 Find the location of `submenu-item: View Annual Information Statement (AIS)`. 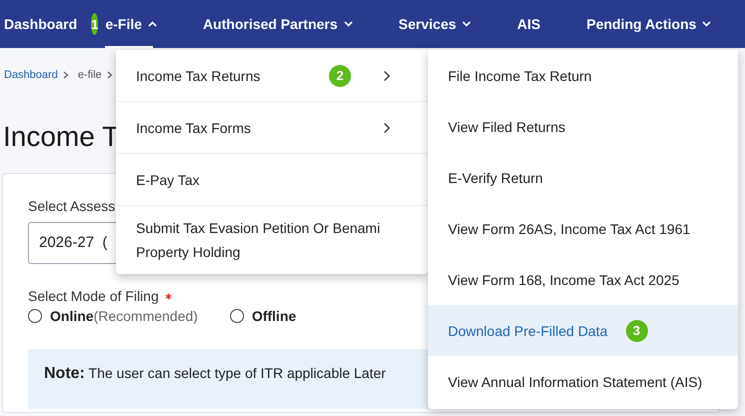

submenu-item: View Annual Information Statement (AIS) is located at coordinates (583, 381).